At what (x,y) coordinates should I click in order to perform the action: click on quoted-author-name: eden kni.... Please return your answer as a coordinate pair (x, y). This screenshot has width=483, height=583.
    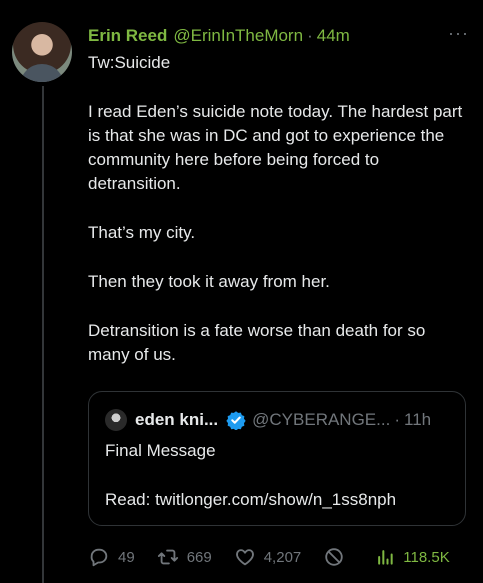
    Looking at the image, I should click on (177, 419).